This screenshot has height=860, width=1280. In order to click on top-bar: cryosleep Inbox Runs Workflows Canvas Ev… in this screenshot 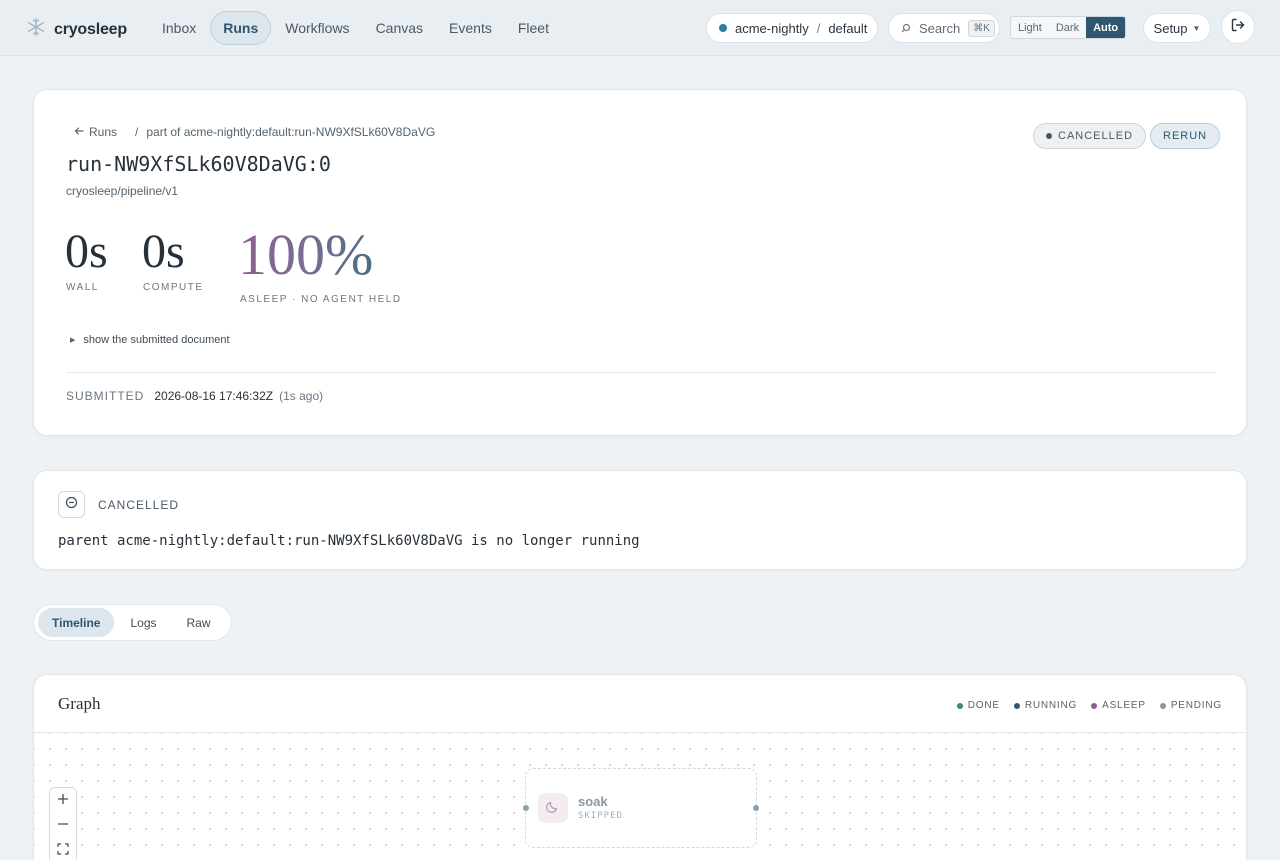, I will do `click(640, 28)`.